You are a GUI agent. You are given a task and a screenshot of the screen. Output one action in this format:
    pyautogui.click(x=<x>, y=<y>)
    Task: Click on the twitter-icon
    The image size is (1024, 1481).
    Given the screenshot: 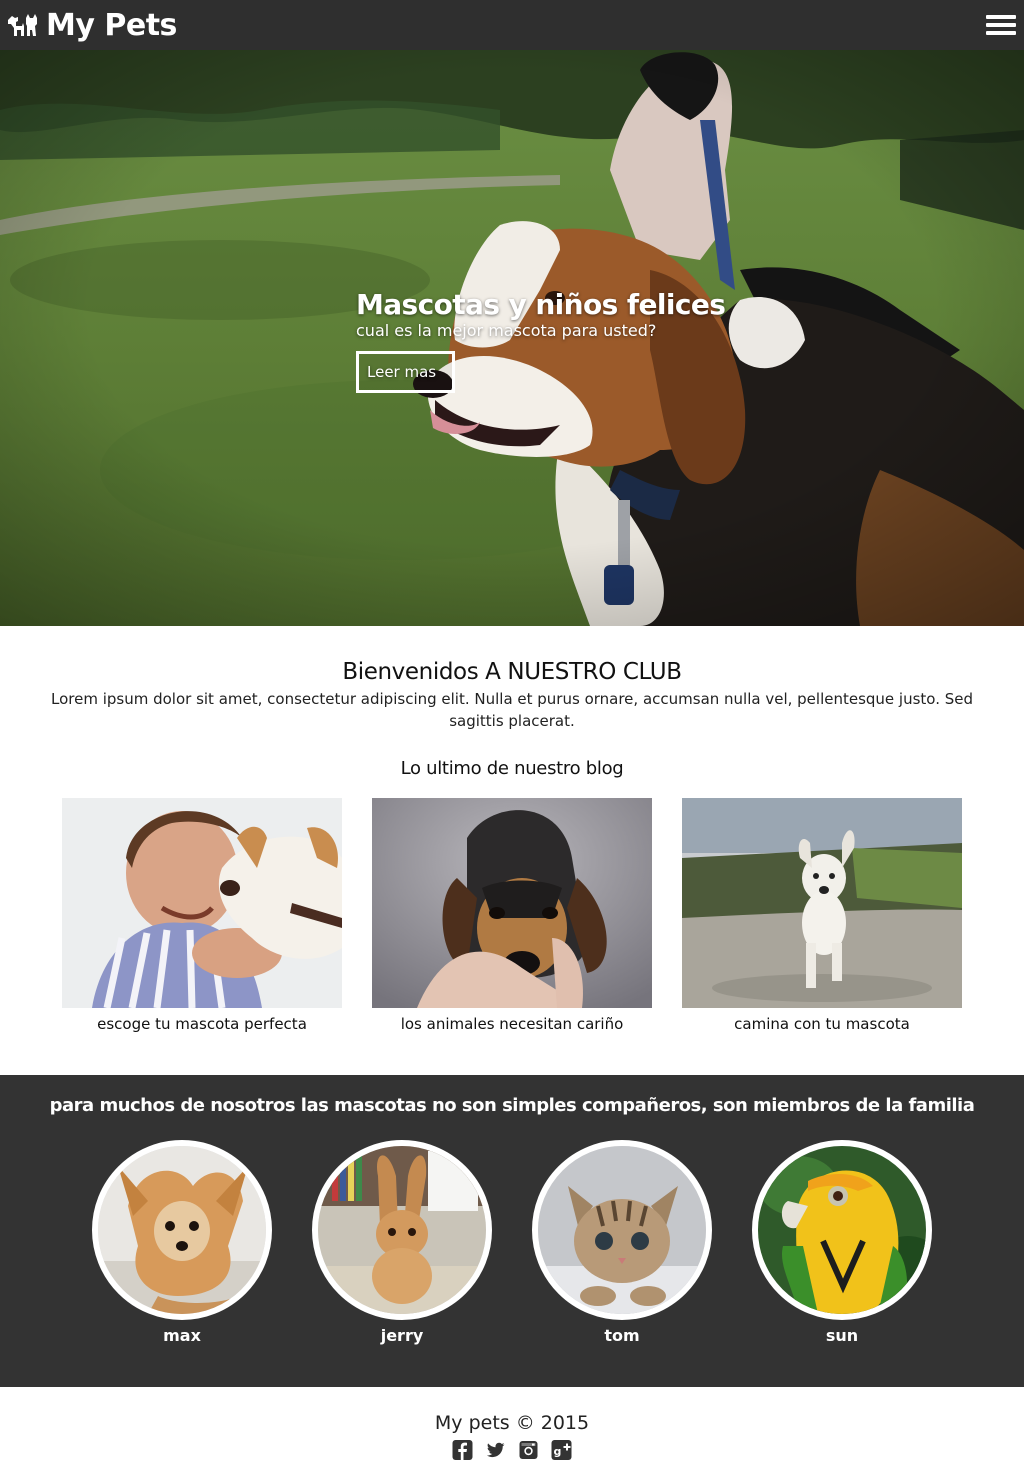 What is the action you would take?
    pyautogui.click(x=495, y=1450)
    